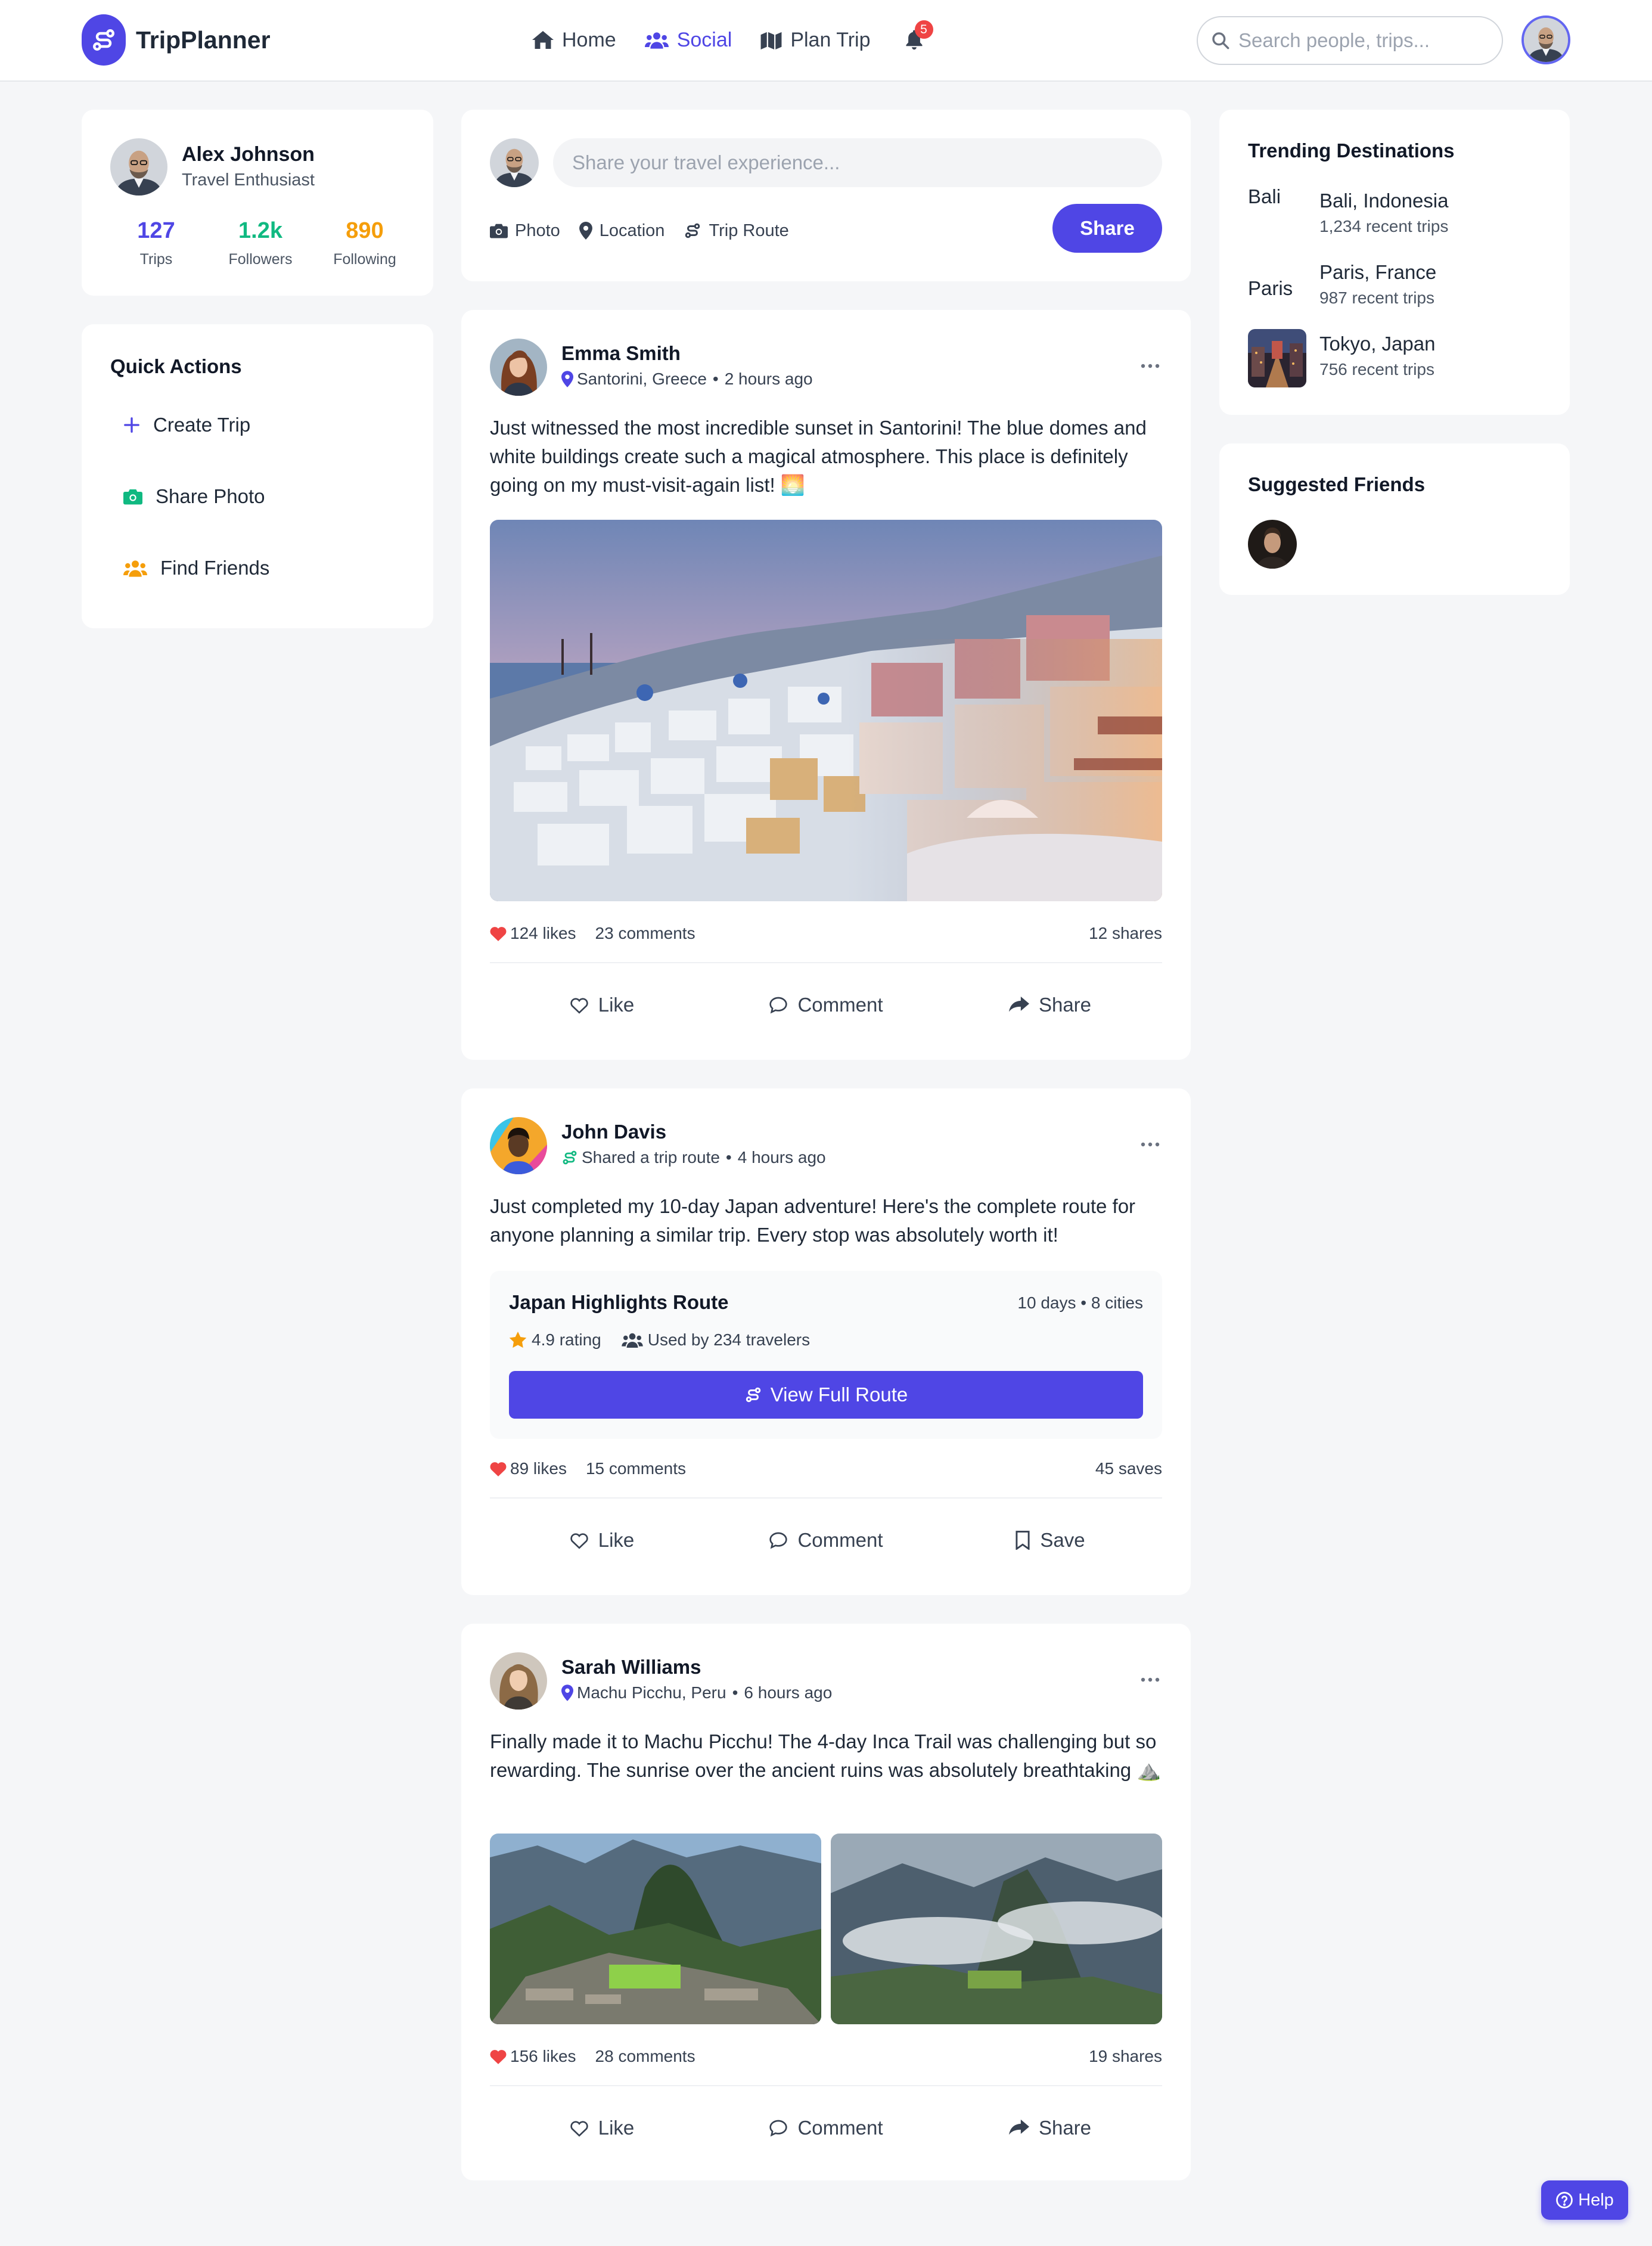 This screenshot has height=2246, width=1652. I want to click on share-photo-button: Share Photo, so click(194, 497).